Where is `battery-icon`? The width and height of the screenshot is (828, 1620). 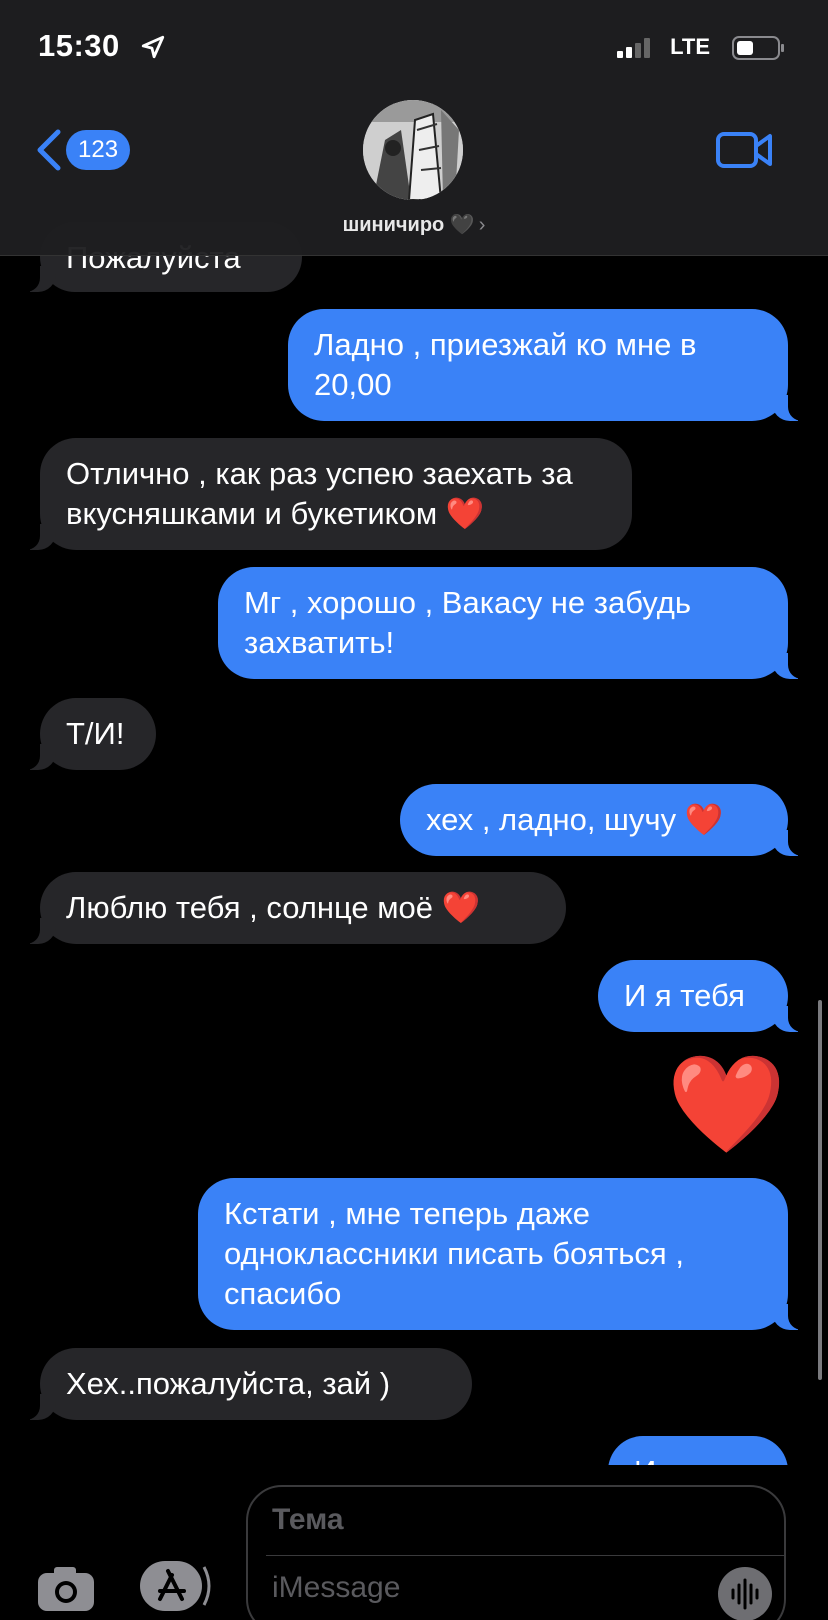
battery-icon is located at coordinates (758, 48).